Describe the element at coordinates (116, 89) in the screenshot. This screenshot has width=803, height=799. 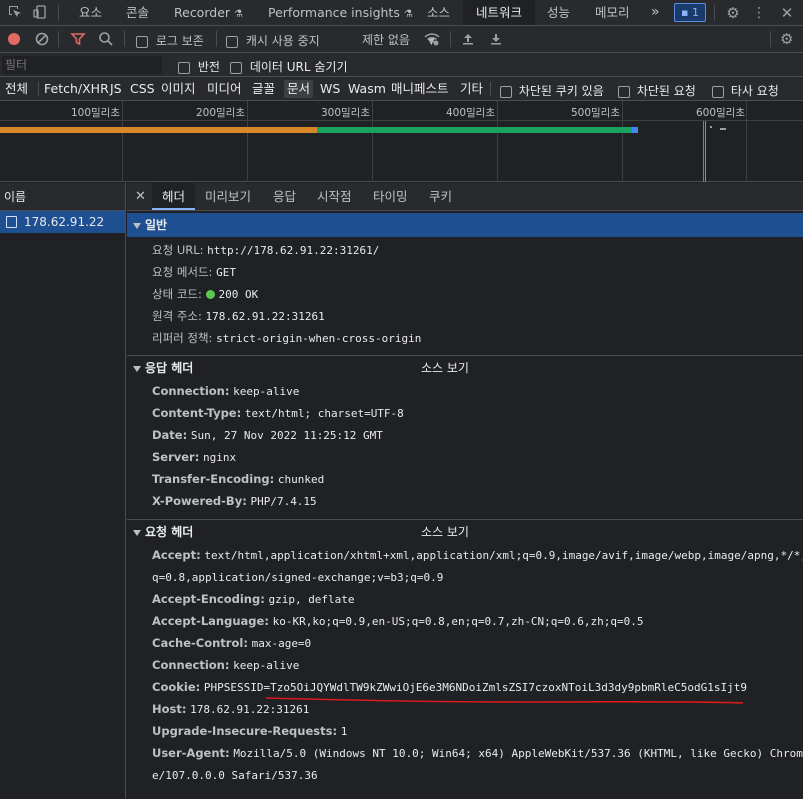
I see `type-js: JS` at that location.